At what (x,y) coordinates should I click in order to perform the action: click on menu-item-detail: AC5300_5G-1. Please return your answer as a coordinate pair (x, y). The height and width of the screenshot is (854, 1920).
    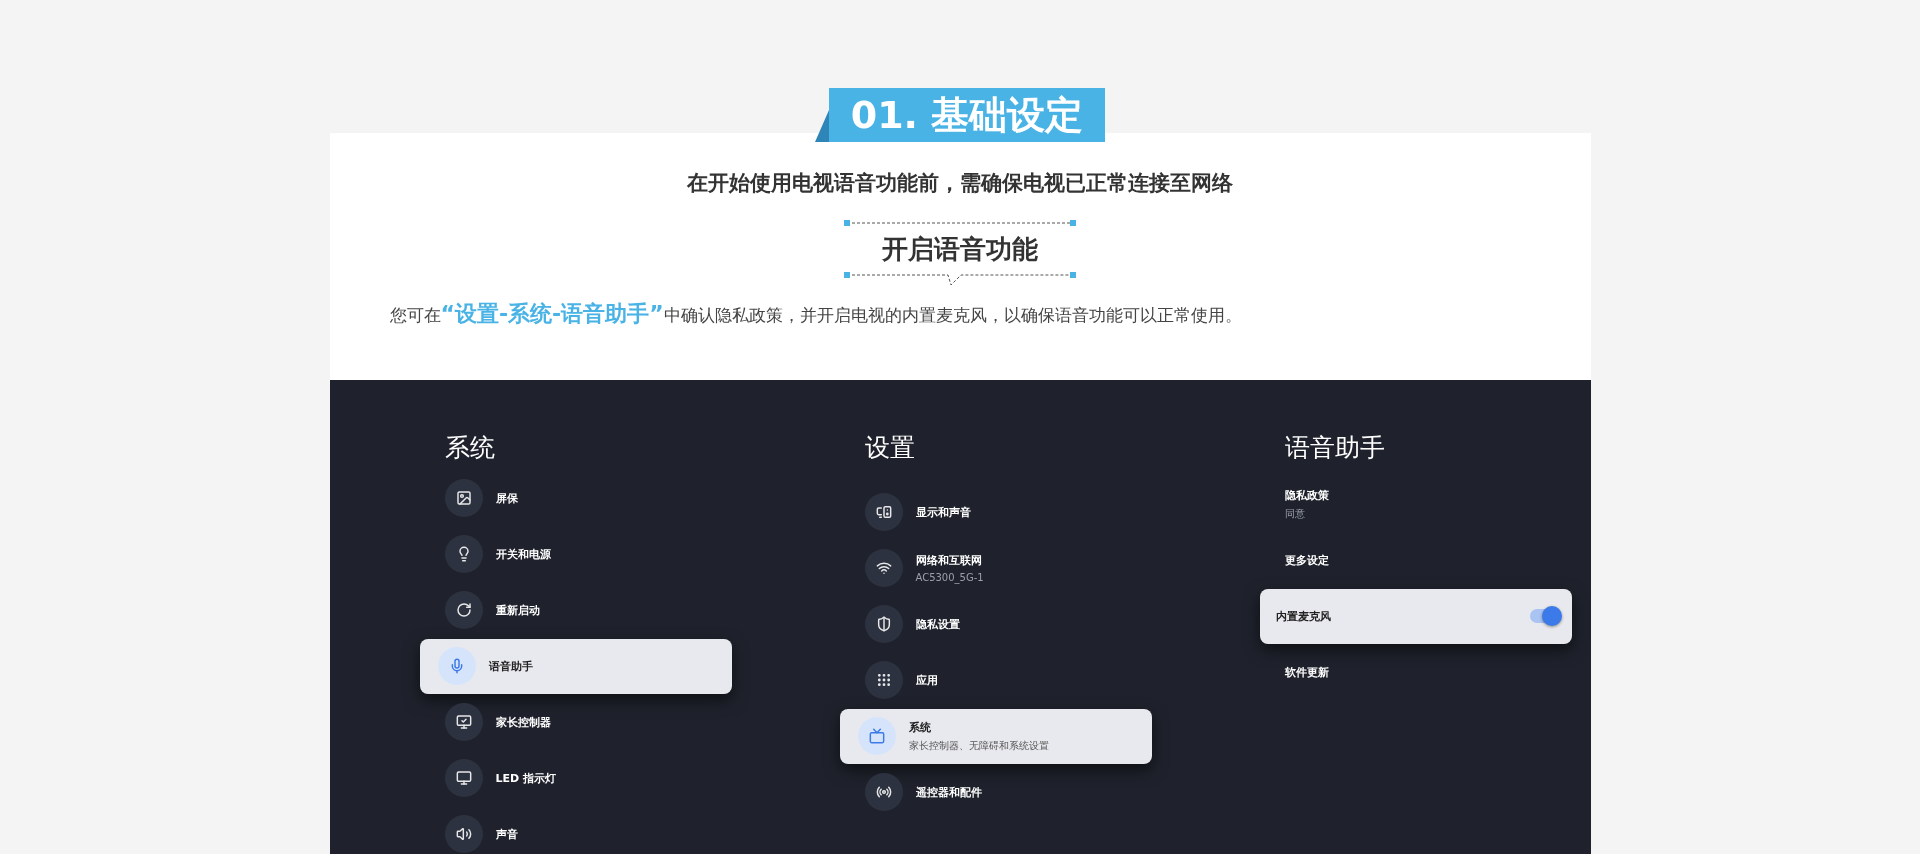
    Looking at the image, I should click on (949, 577).